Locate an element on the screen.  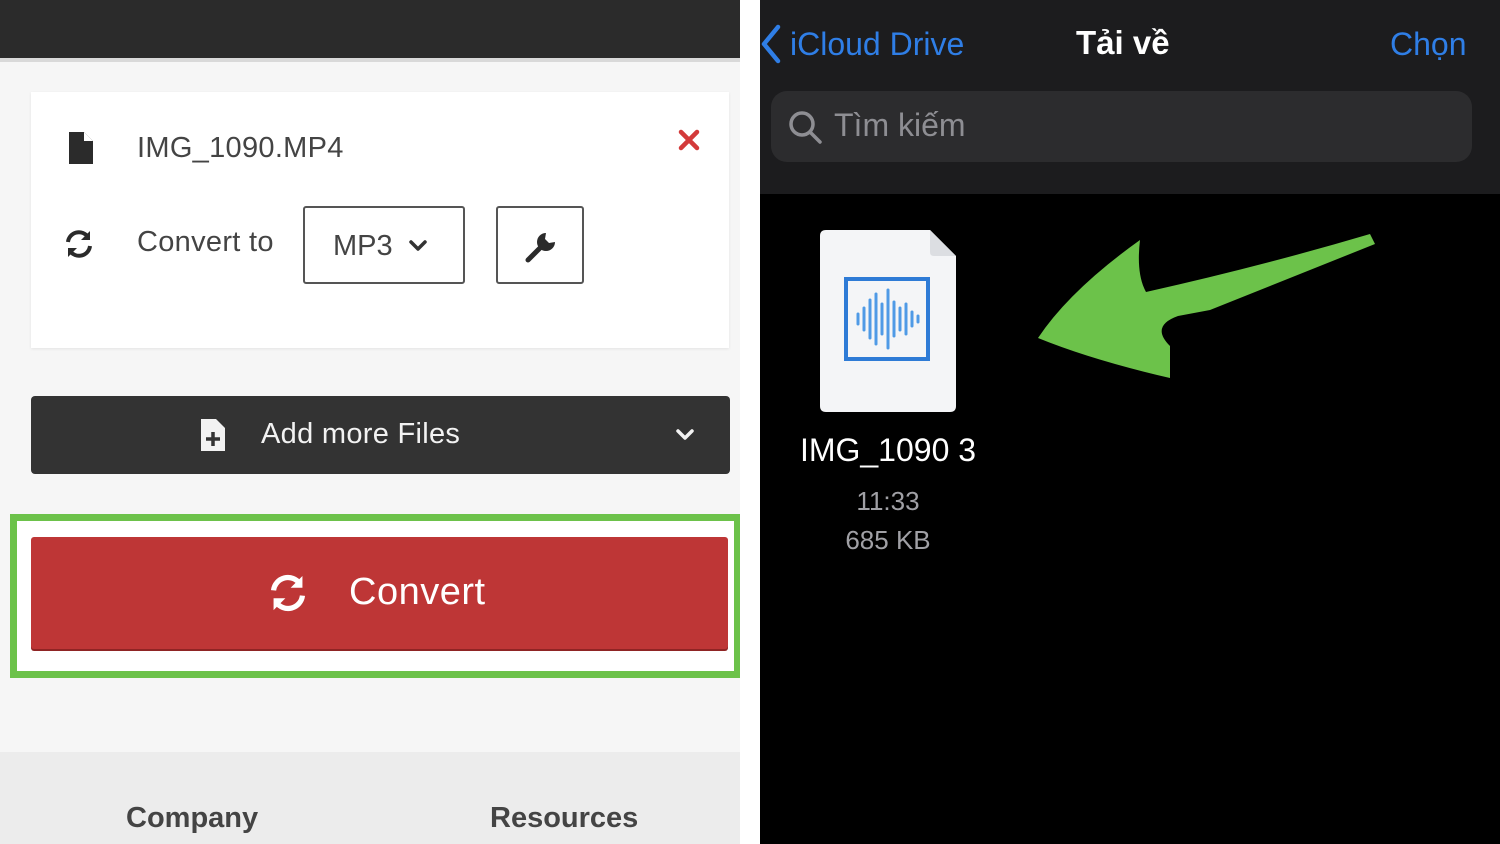
search-input: Tìm kiếm is located at coordinates (1121, 126).